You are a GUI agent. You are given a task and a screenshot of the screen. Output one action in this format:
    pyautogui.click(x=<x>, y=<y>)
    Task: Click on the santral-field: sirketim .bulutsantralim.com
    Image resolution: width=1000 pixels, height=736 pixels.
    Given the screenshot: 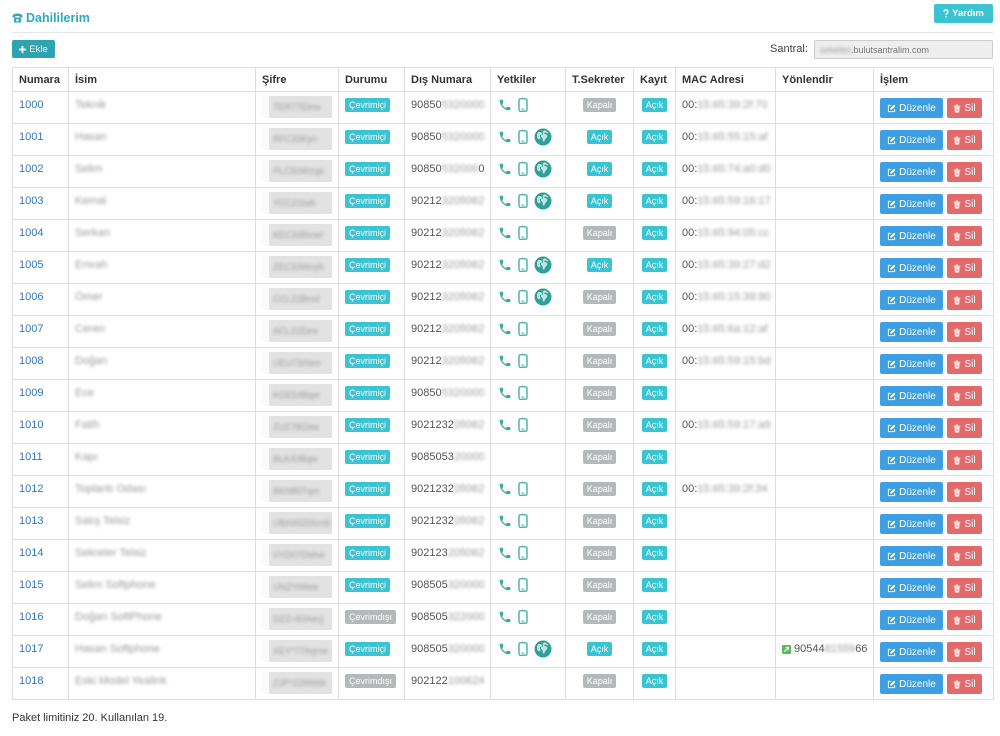 What is the action you would take?
    pyautogui.click(x=903, y=49)
    